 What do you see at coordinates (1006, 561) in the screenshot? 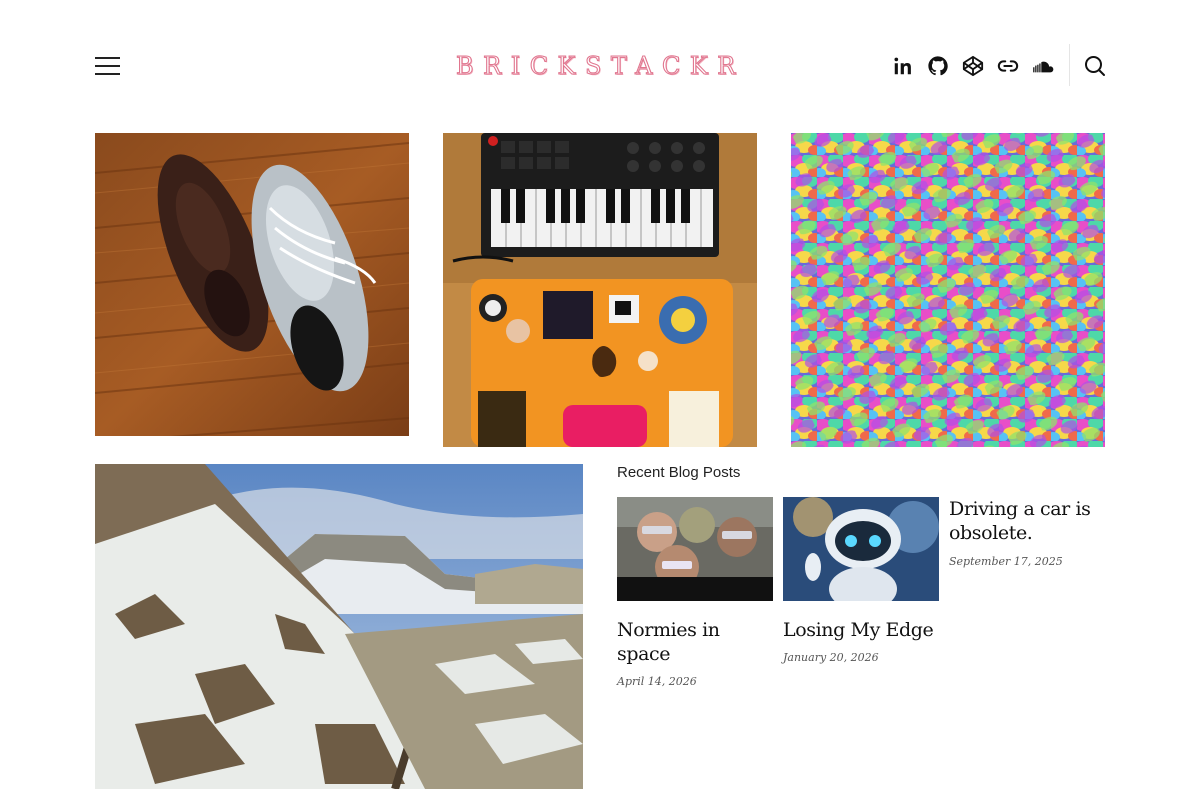
I see `post-date: September 17, 2025` at bounding box center [1006, 561].